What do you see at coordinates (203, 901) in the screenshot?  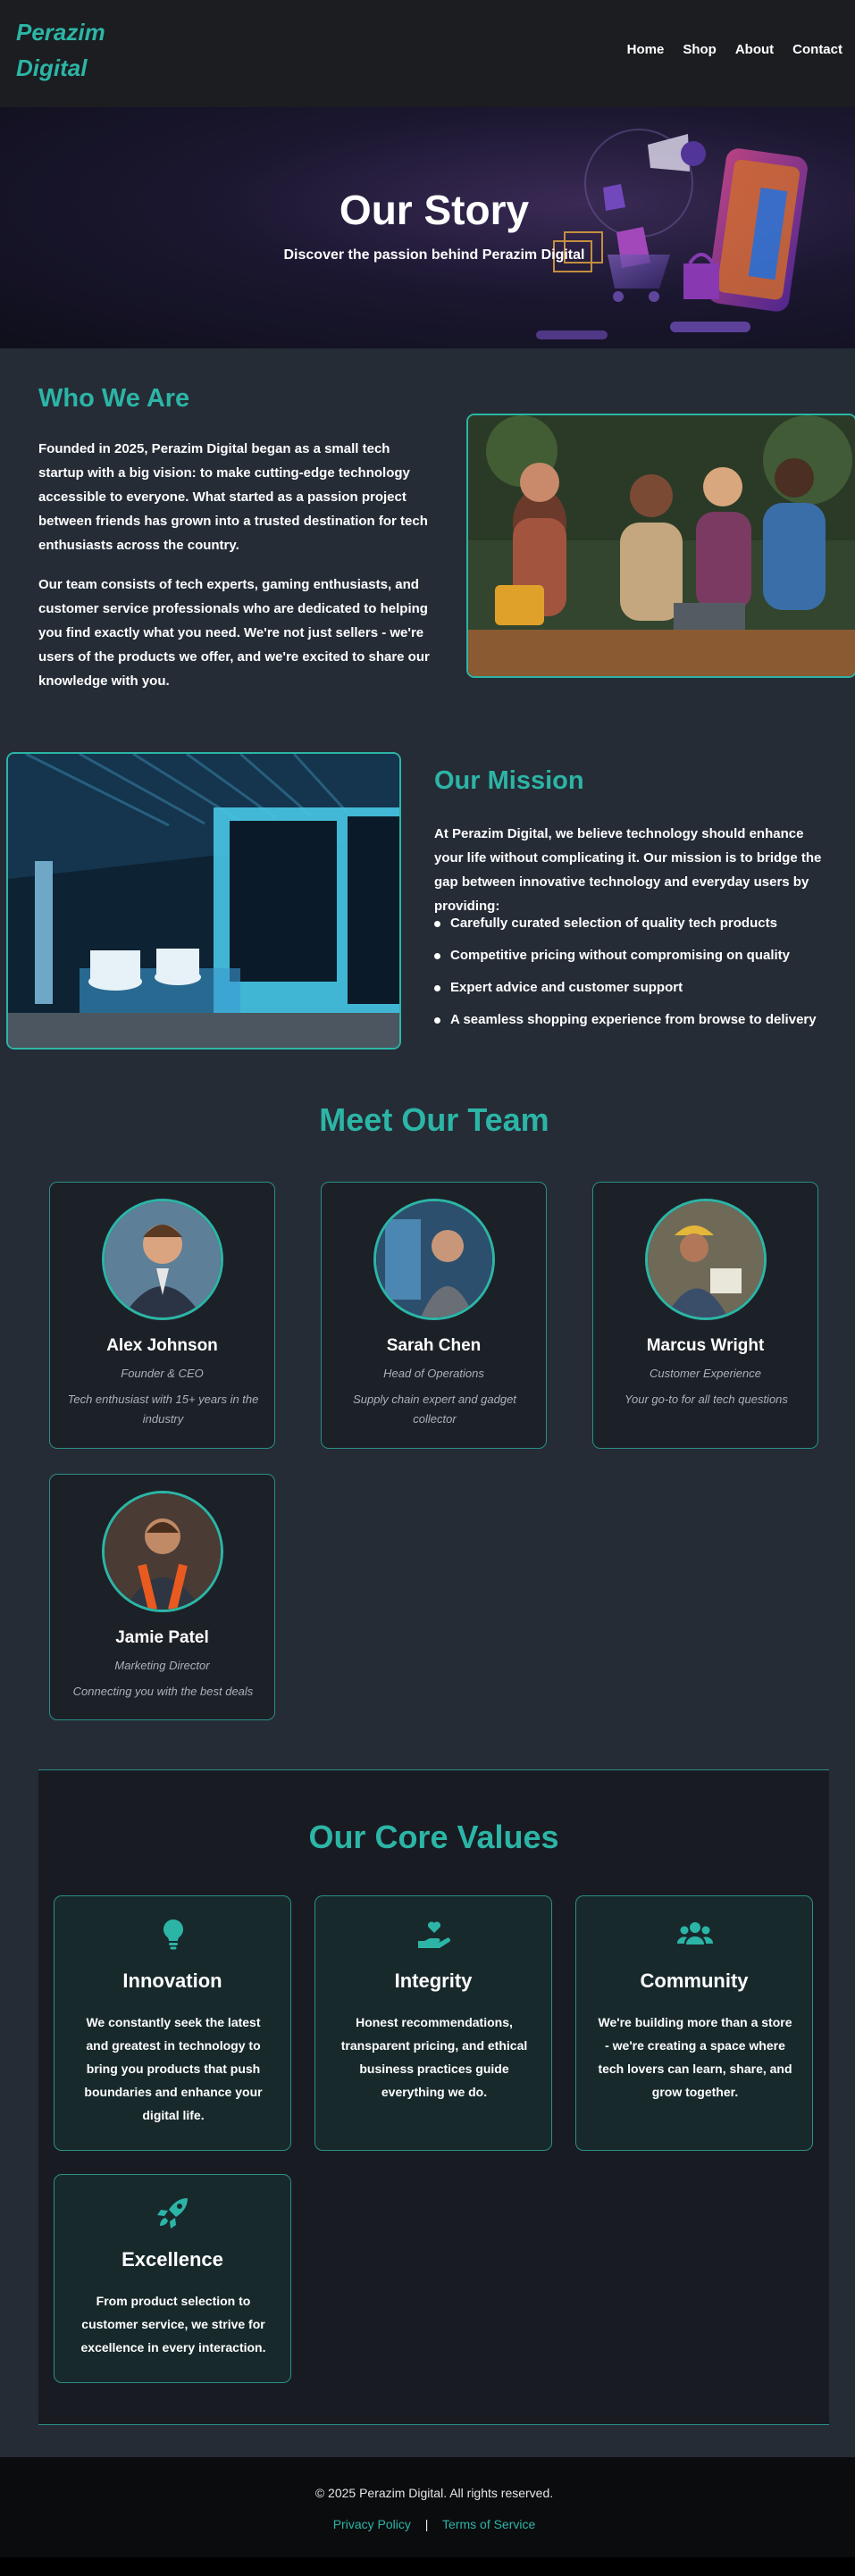 I see `tech-store-showroom-photo` at bounding box center [203, 901].